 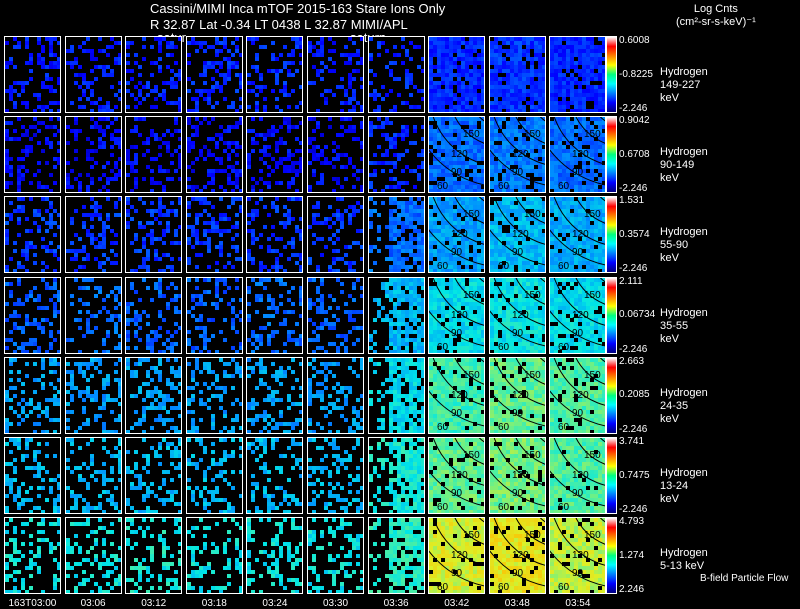 What do you see at coordinates (677, 172) in the screenshot?
I see `energy-range: 90-149 keV` at bounding box center [677, 172].